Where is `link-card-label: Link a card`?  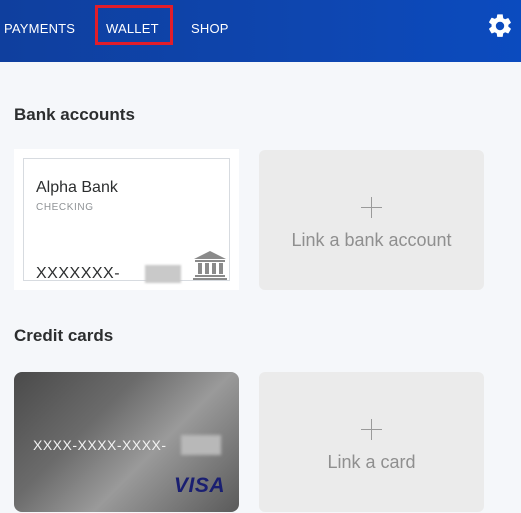 link-card-label: Link a card is located at coordinates (371, 462).